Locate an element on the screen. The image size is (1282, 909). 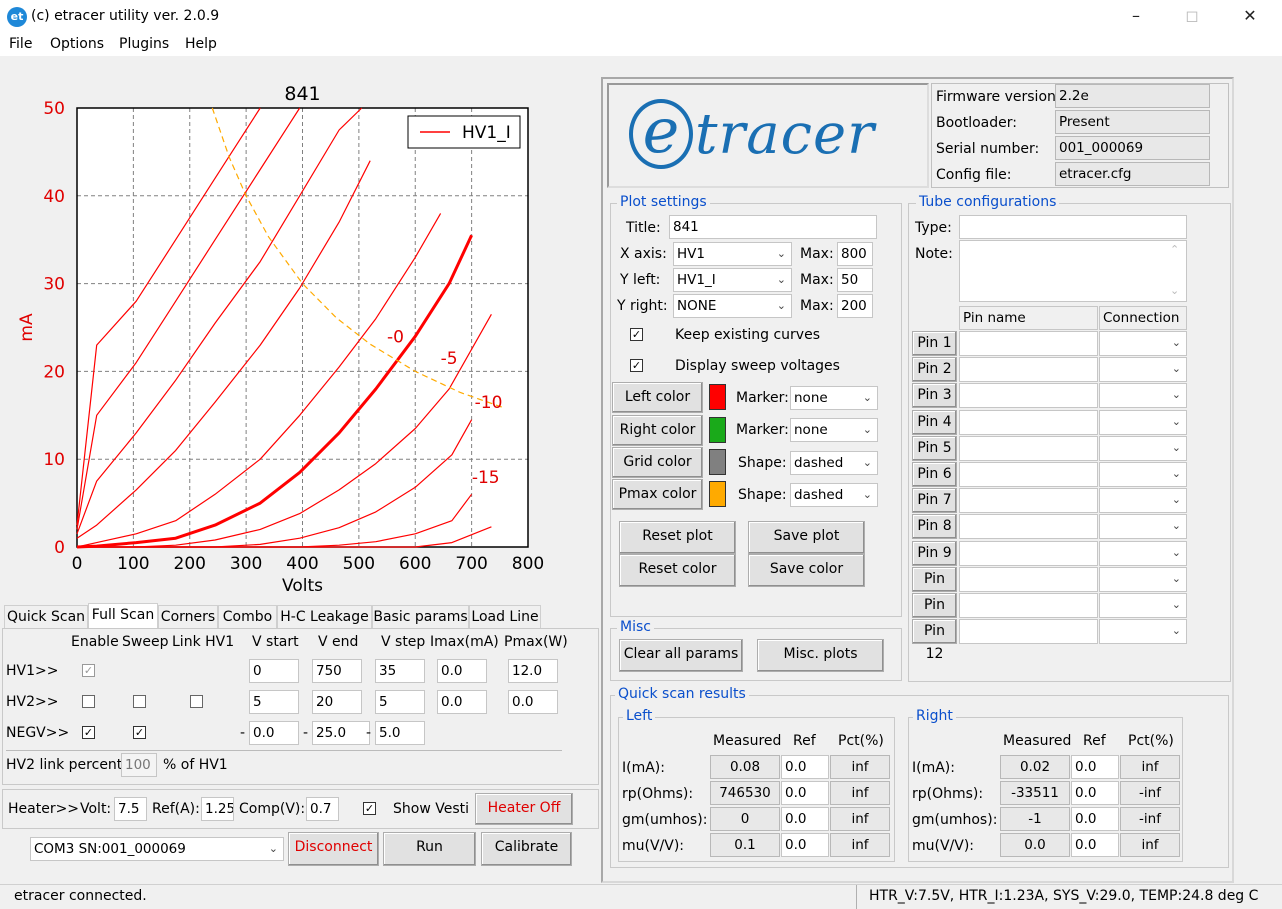
menu-help: Help is located at coordinates (201, 44).